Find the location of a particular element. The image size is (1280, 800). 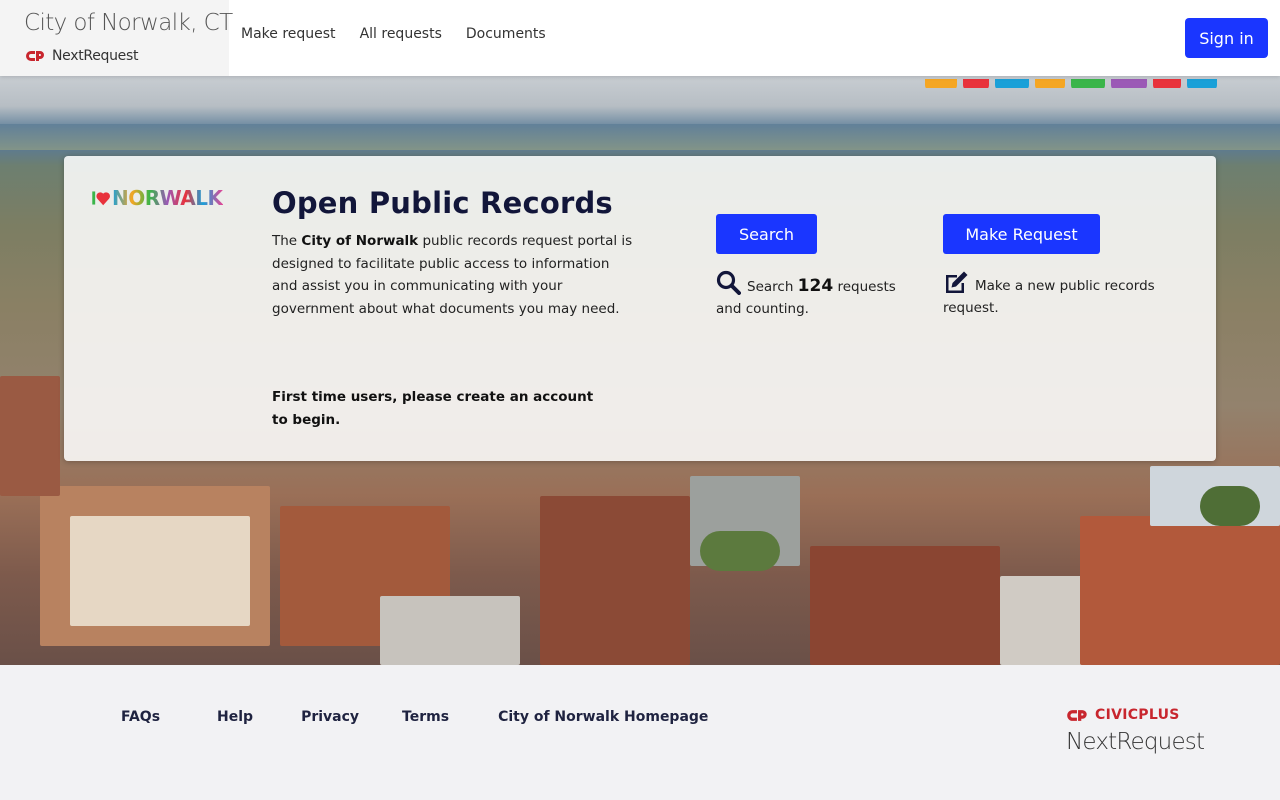

search-button: Search is located at coordinates (766, 234).